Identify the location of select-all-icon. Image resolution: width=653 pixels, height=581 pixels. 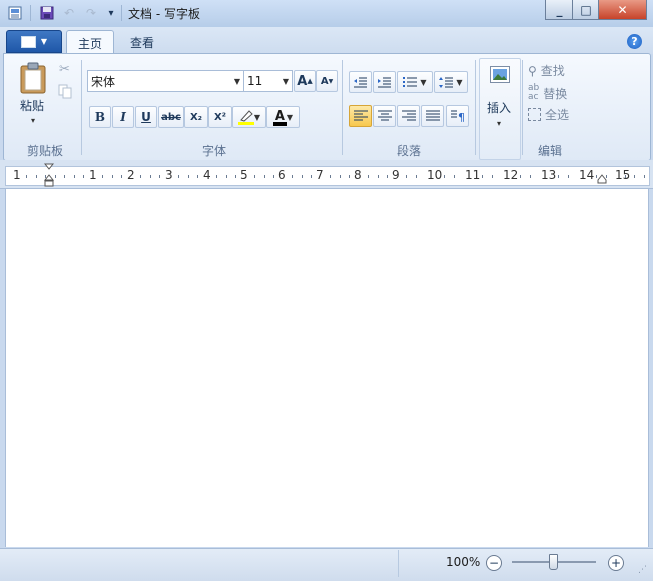
(534, 114).